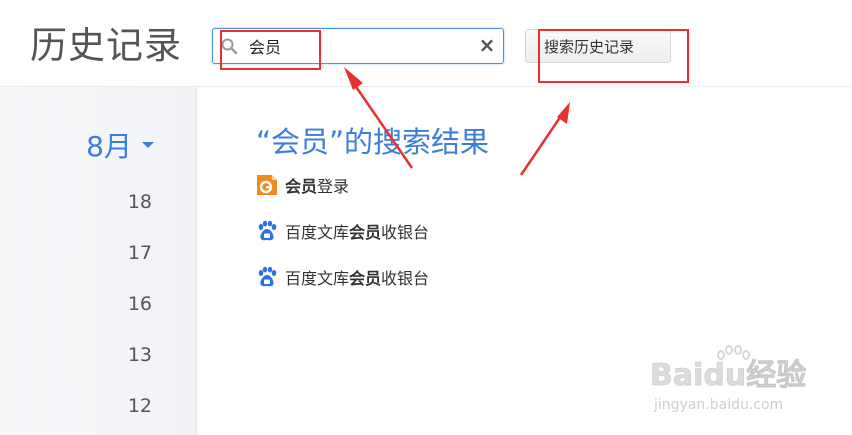 Image resolution: width=852 pixels, height=435 pixels. What do you see at coordinates (544, 139) in the screenshot?
I see `annotation-arrow-button` at bounding box center [544, 139].